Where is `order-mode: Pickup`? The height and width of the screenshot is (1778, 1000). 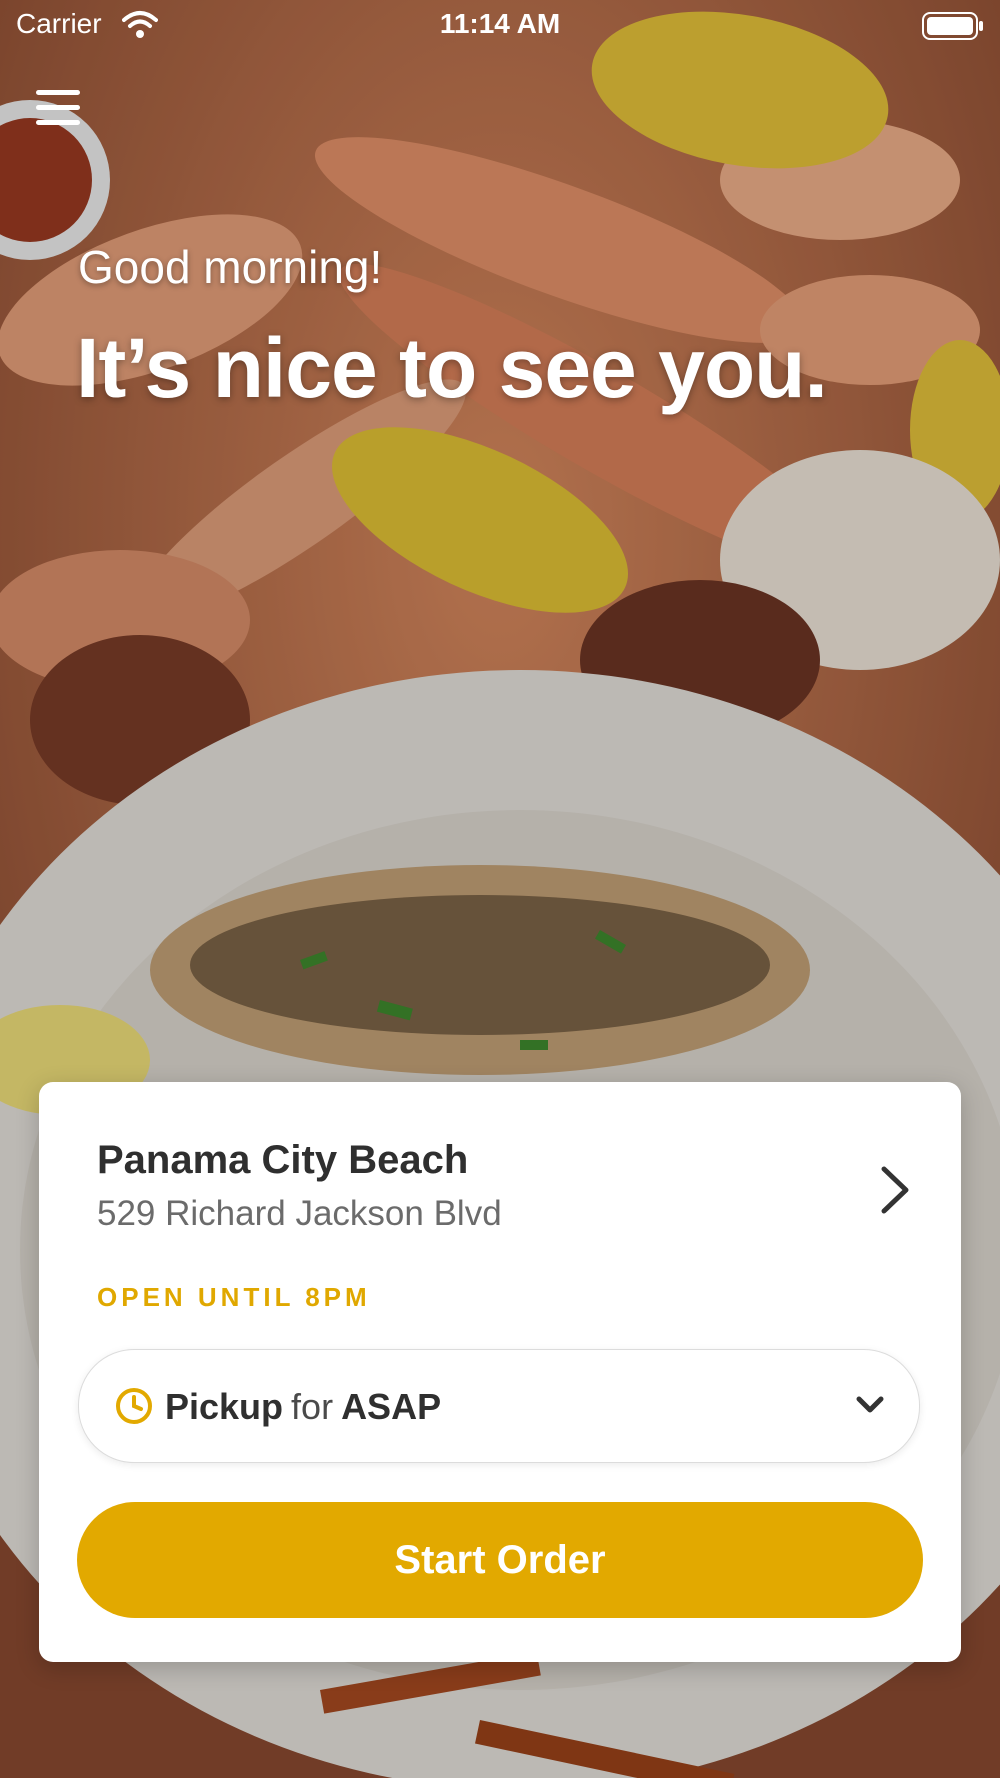 order-mode: Pickup is located at coordinates (224, 1406).